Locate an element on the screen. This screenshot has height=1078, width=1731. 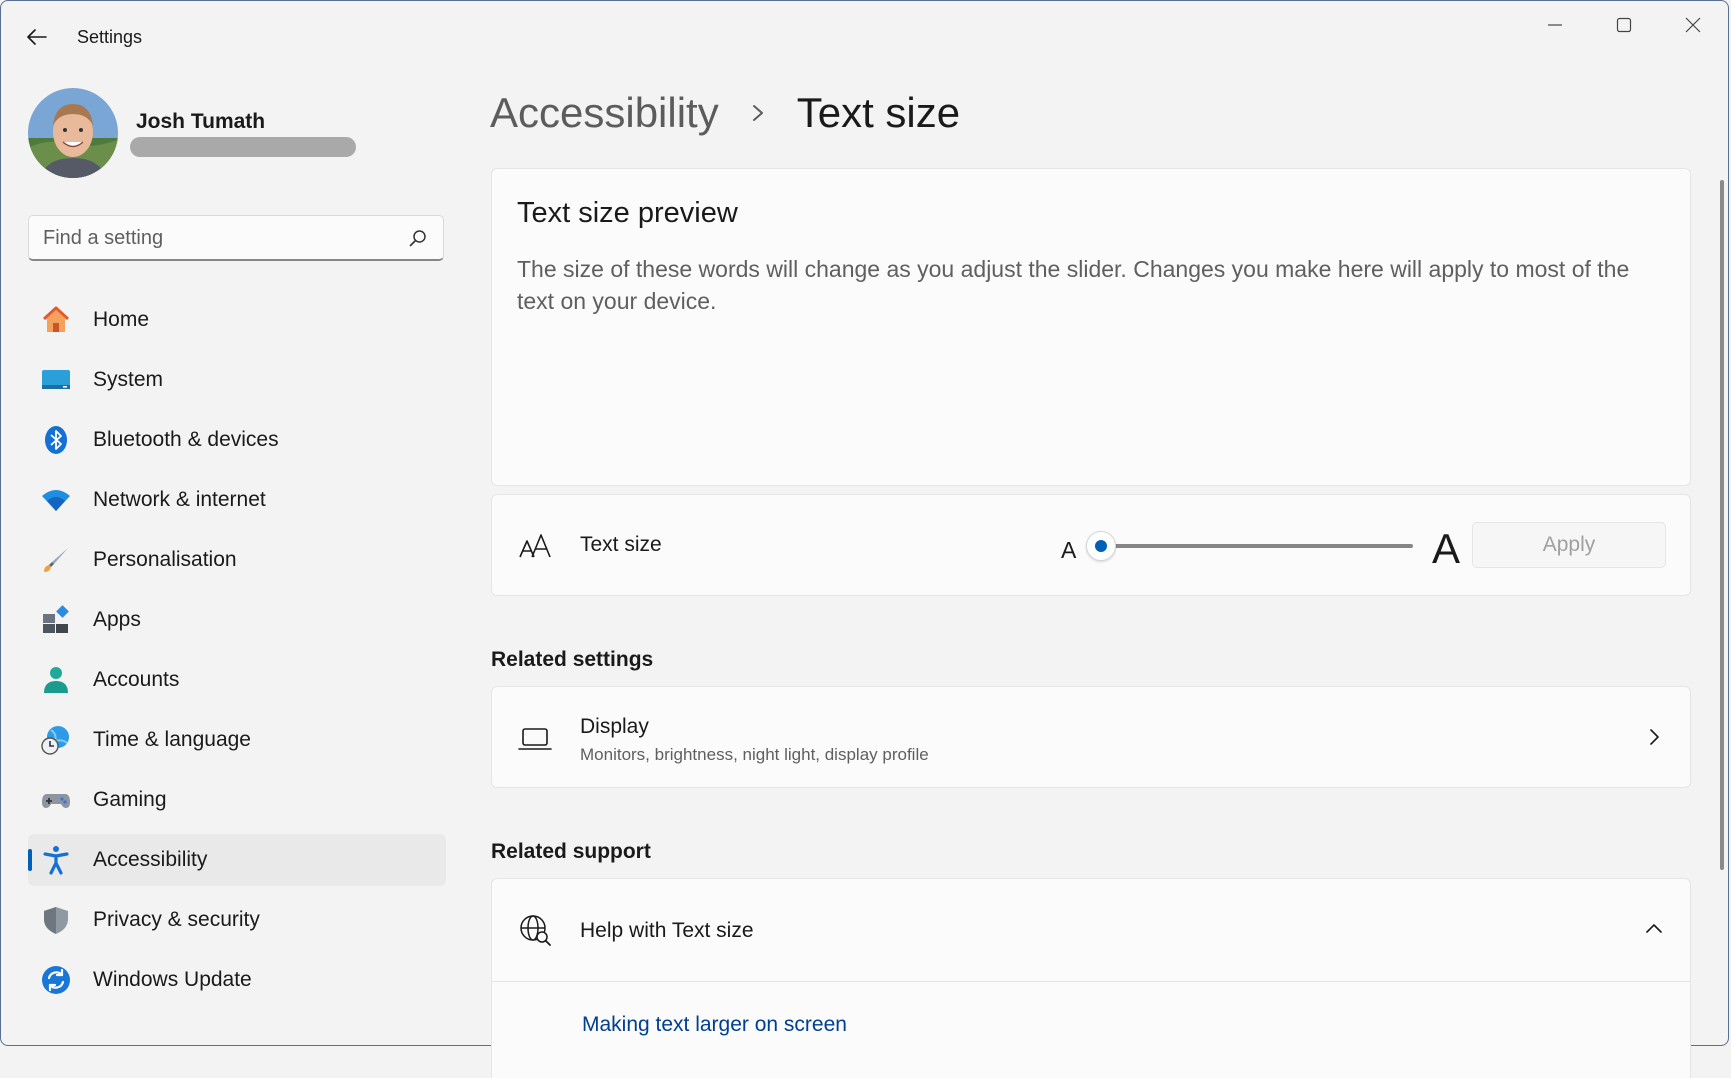
related-support-heading: Related support is located at coordinates (571, 851).